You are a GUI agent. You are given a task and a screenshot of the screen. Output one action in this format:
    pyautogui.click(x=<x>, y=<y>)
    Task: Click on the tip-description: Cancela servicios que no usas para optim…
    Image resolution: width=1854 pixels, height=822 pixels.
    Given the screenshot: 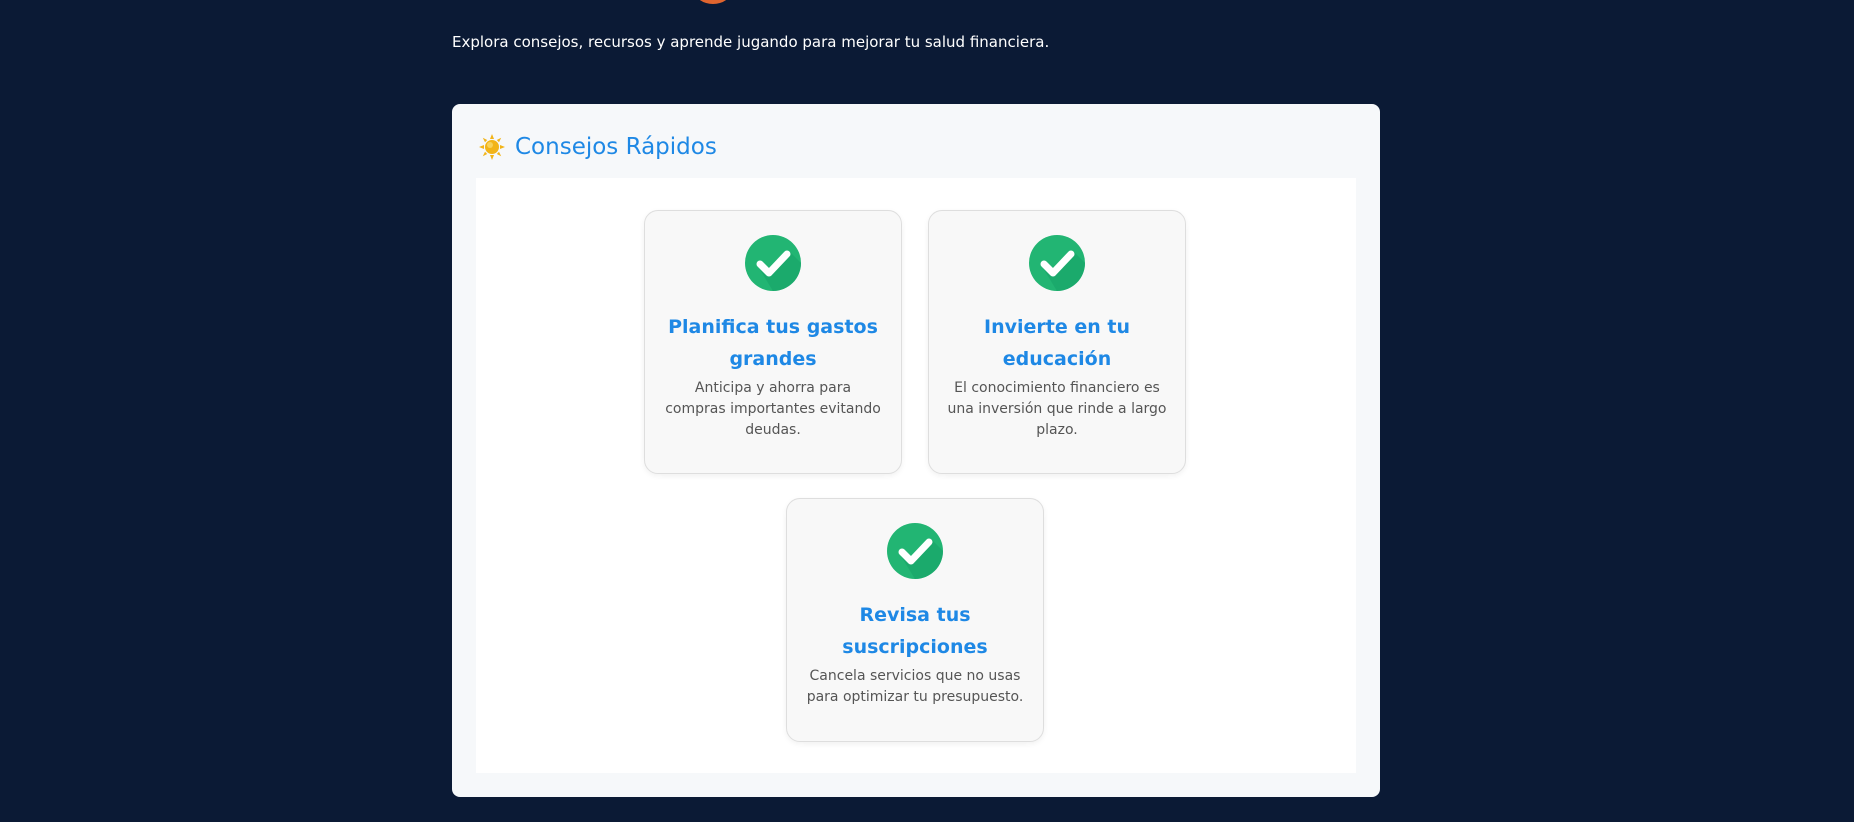 What is the action you would take?
    pyautogui.click(x=915, y=686)
    